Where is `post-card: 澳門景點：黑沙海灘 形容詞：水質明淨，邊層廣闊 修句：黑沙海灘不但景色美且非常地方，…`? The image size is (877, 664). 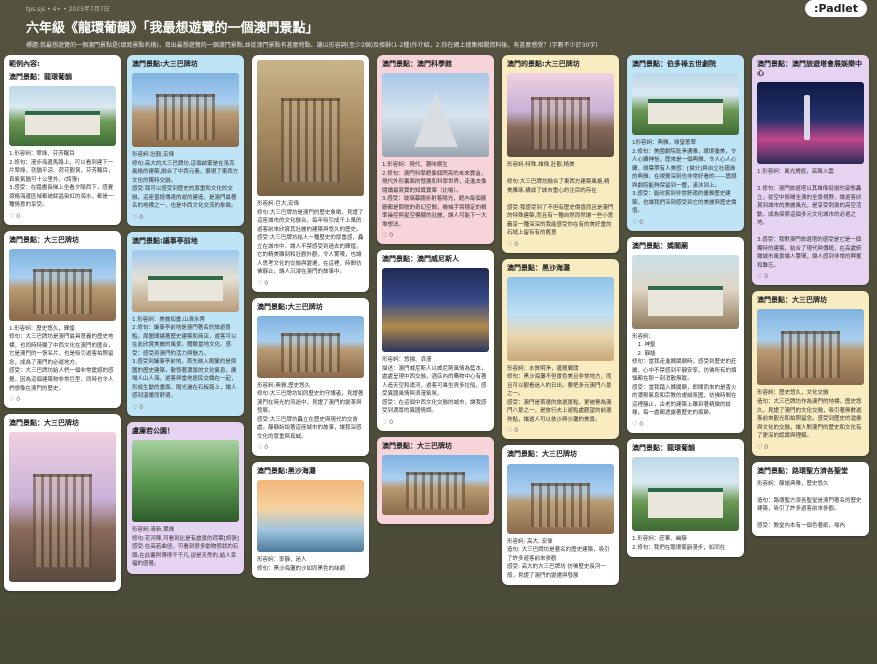
post-card: 澳門景點：黑沙海灘 形容詞：水質明淨，邊層廣闊 修句：黑沙海灘不但景色美且非常地方，… is located at coordinates (560, 349).